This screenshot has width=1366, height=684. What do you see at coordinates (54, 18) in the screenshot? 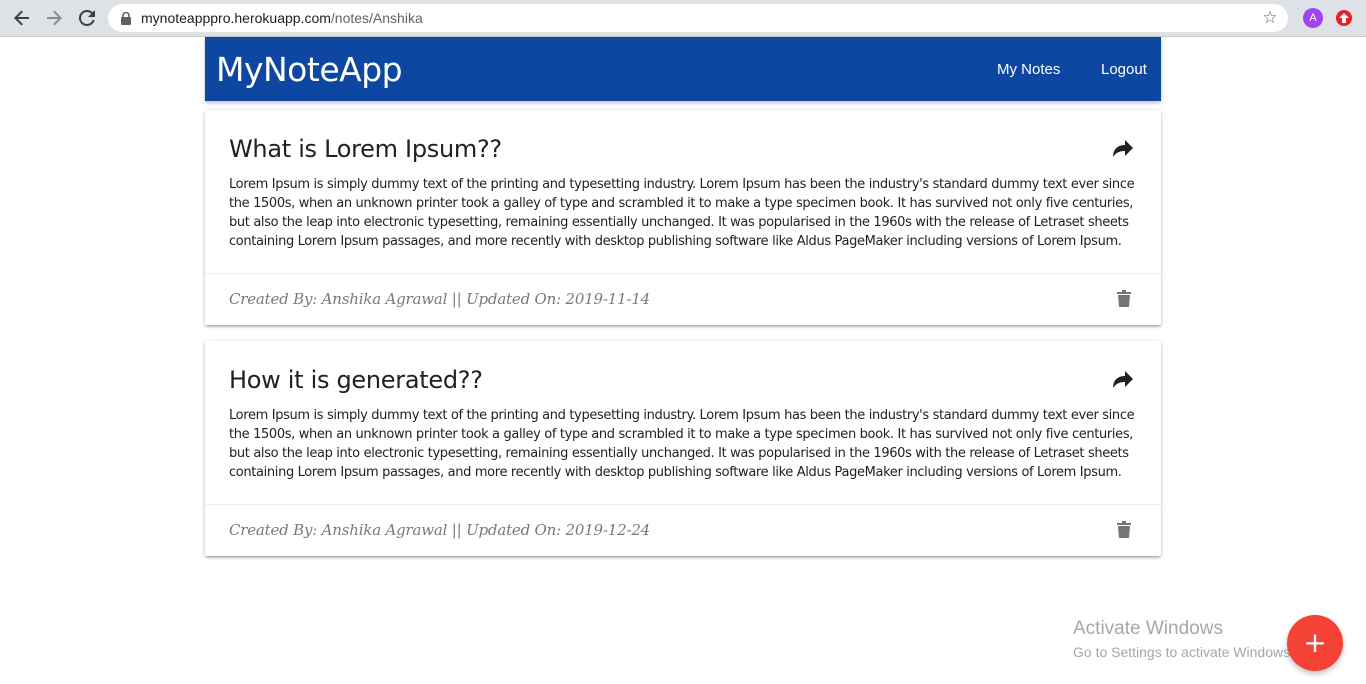
I see `forward-icon` at bounding box center [54, 18].